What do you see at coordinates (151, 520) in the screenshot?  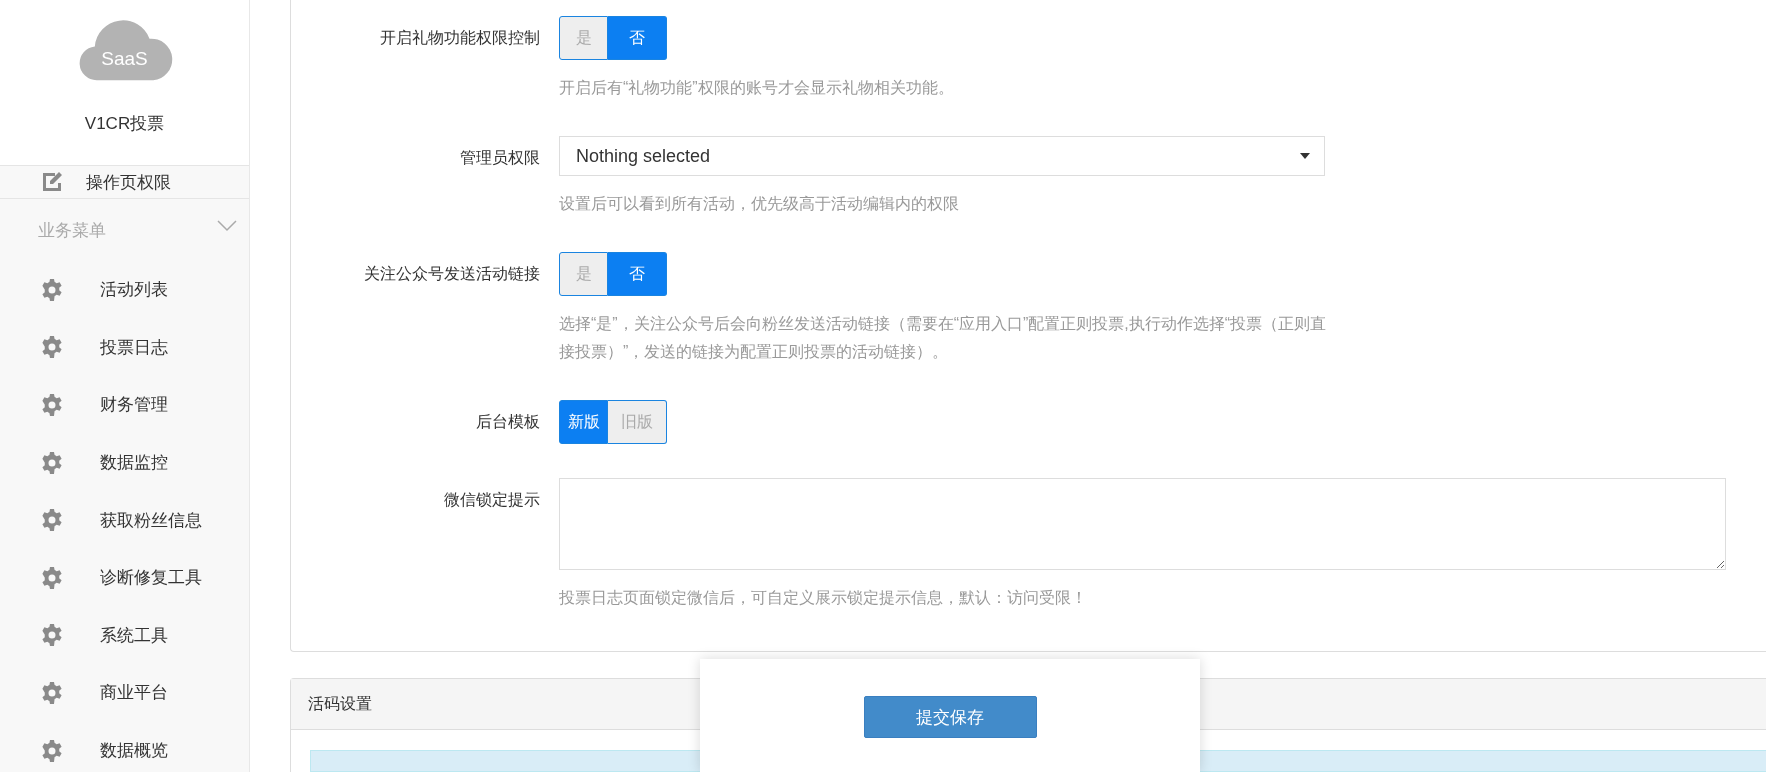 I see `menu-item: 获取粉丝信息` at bounding box center [151, 520].